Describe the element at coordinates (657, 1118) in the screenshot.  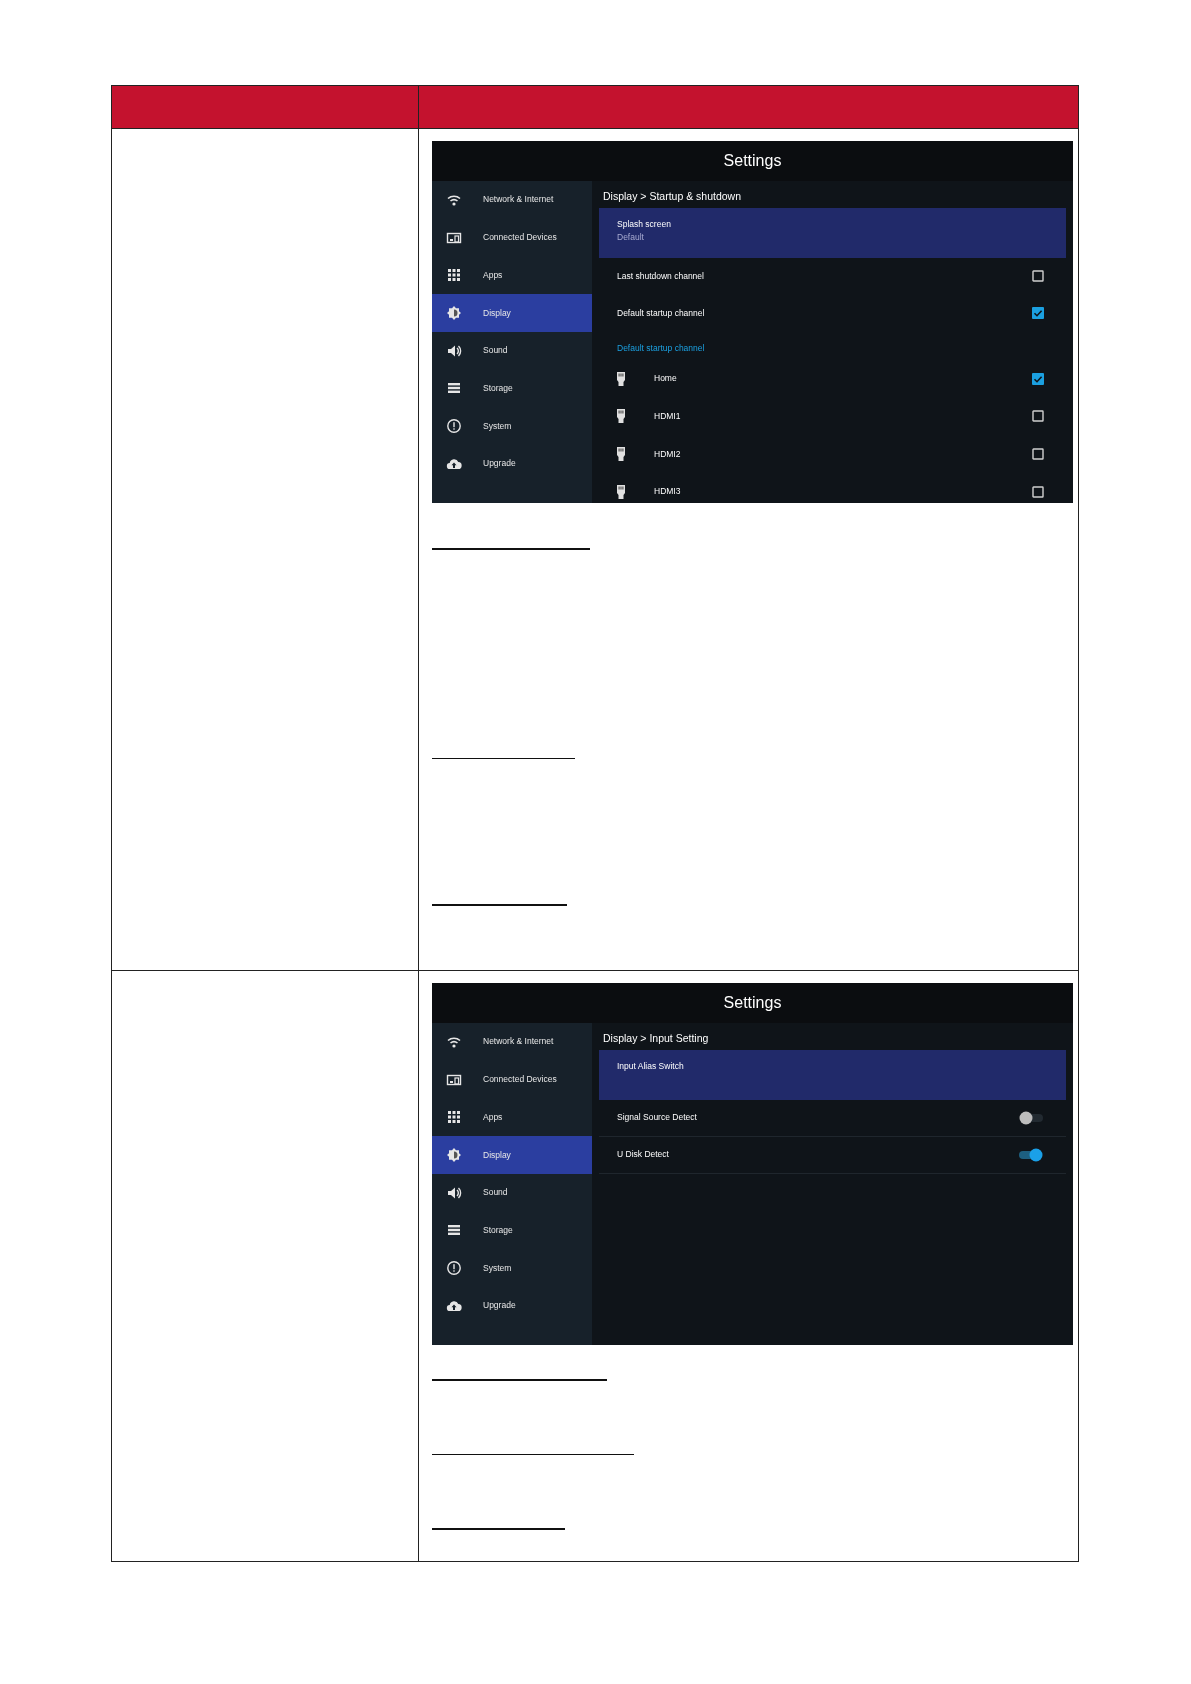
I see `option-label: Signal Source Detect` at that location.